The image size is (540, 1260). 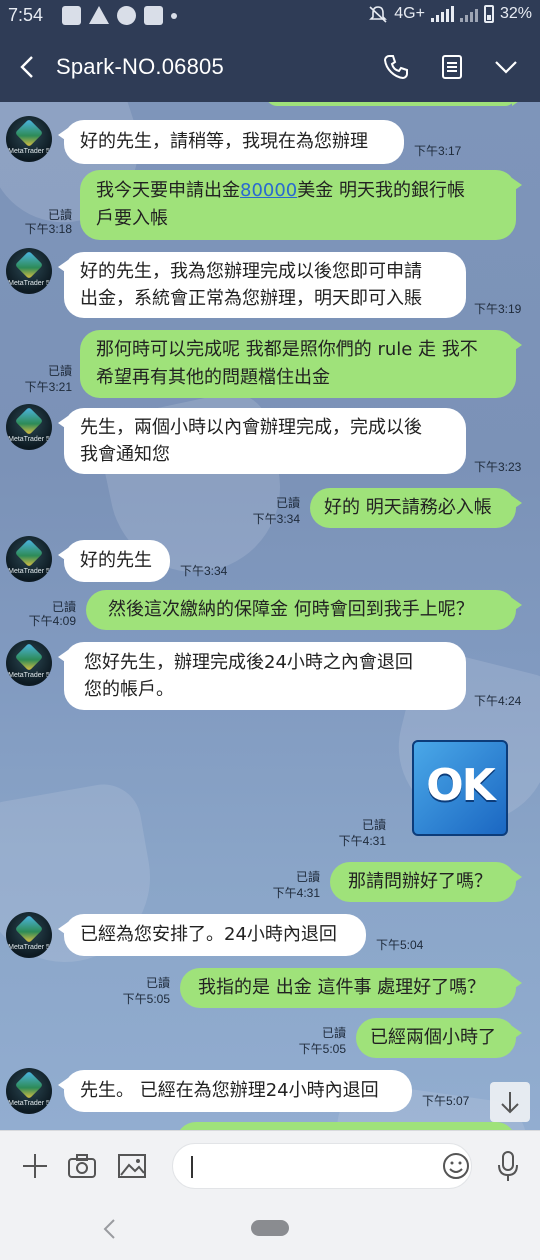 I want to click on status-time: 7:54, so click(x=26, y=15).